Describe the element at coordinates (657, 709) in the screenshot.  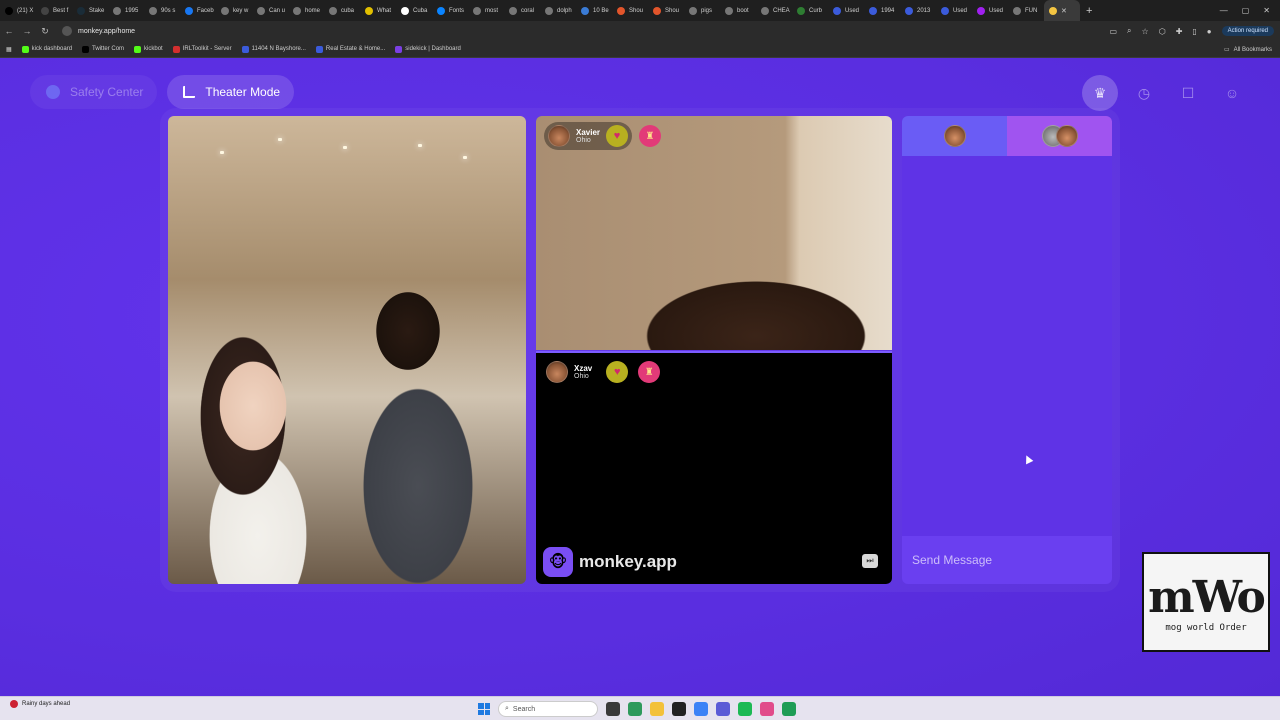
I see `file-explorer-icon` at that location.